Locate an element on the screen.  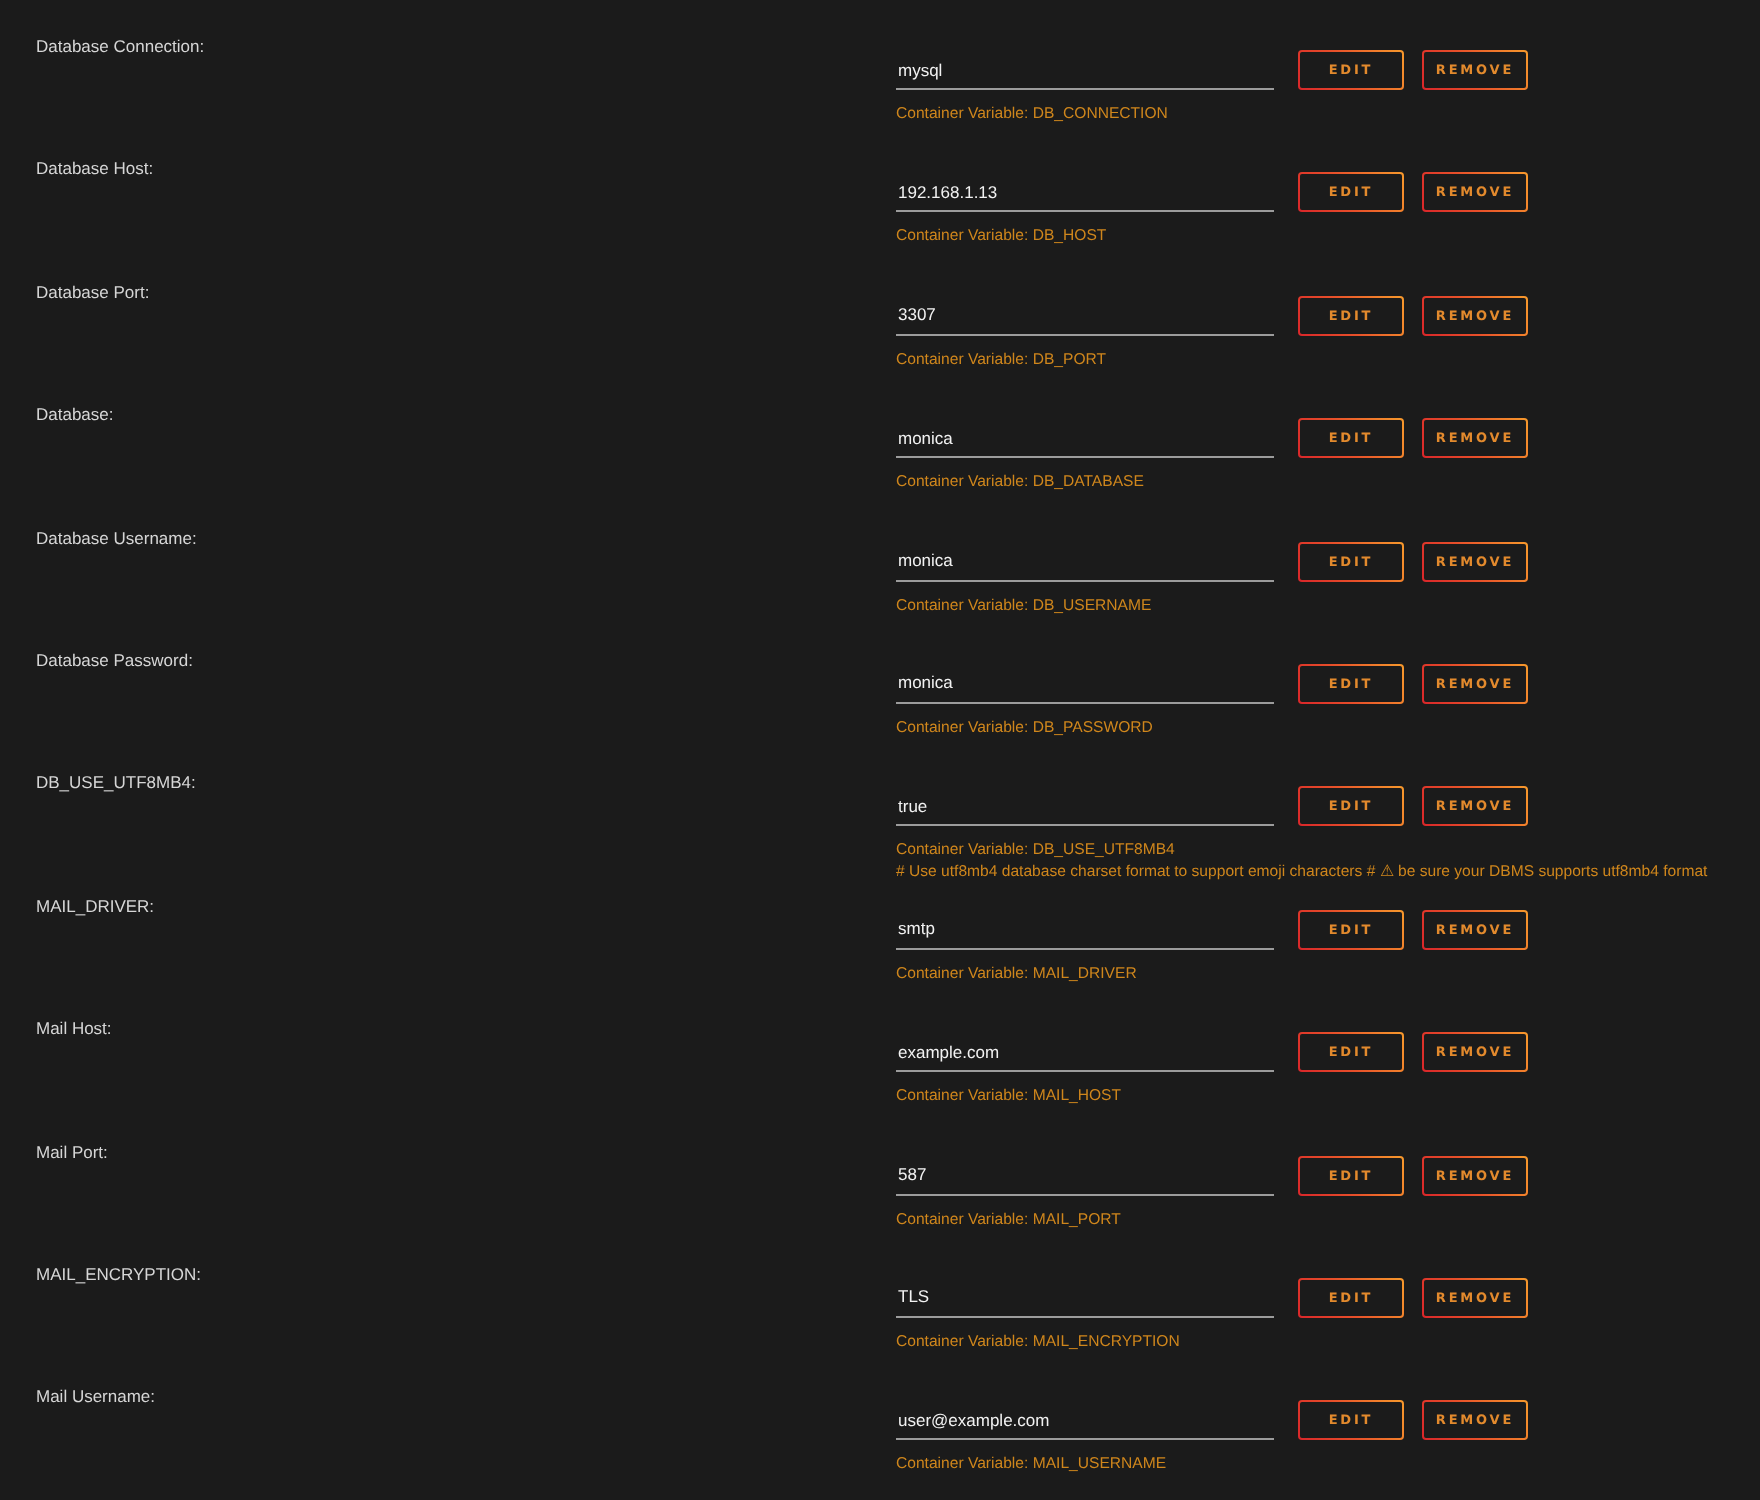
field-label: MAIL_DRIVER: is located at coordinates (95, 906).